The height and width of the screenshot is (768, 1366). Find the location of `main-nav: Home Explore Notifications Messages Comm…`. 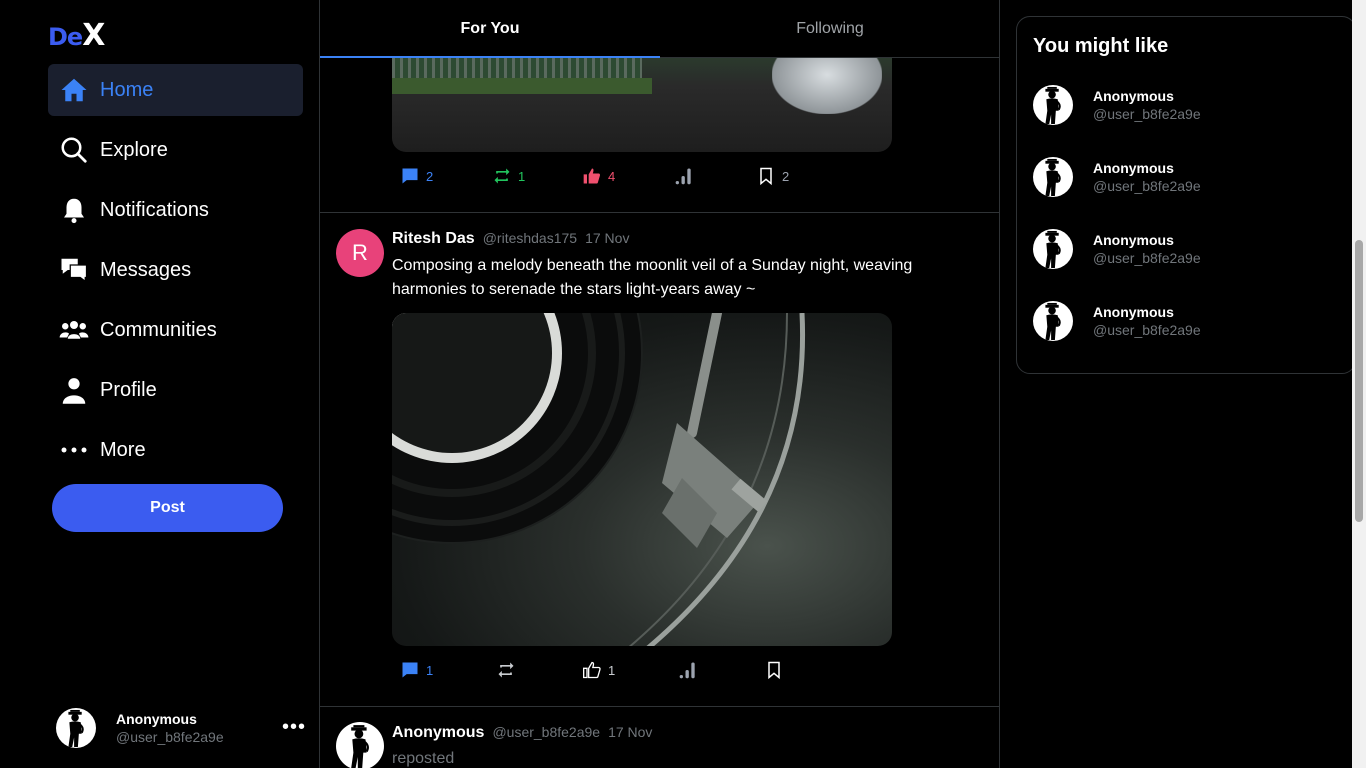

main-nav: Home Explore Notifications Messages Comm… is located at coordinates (175, 274).